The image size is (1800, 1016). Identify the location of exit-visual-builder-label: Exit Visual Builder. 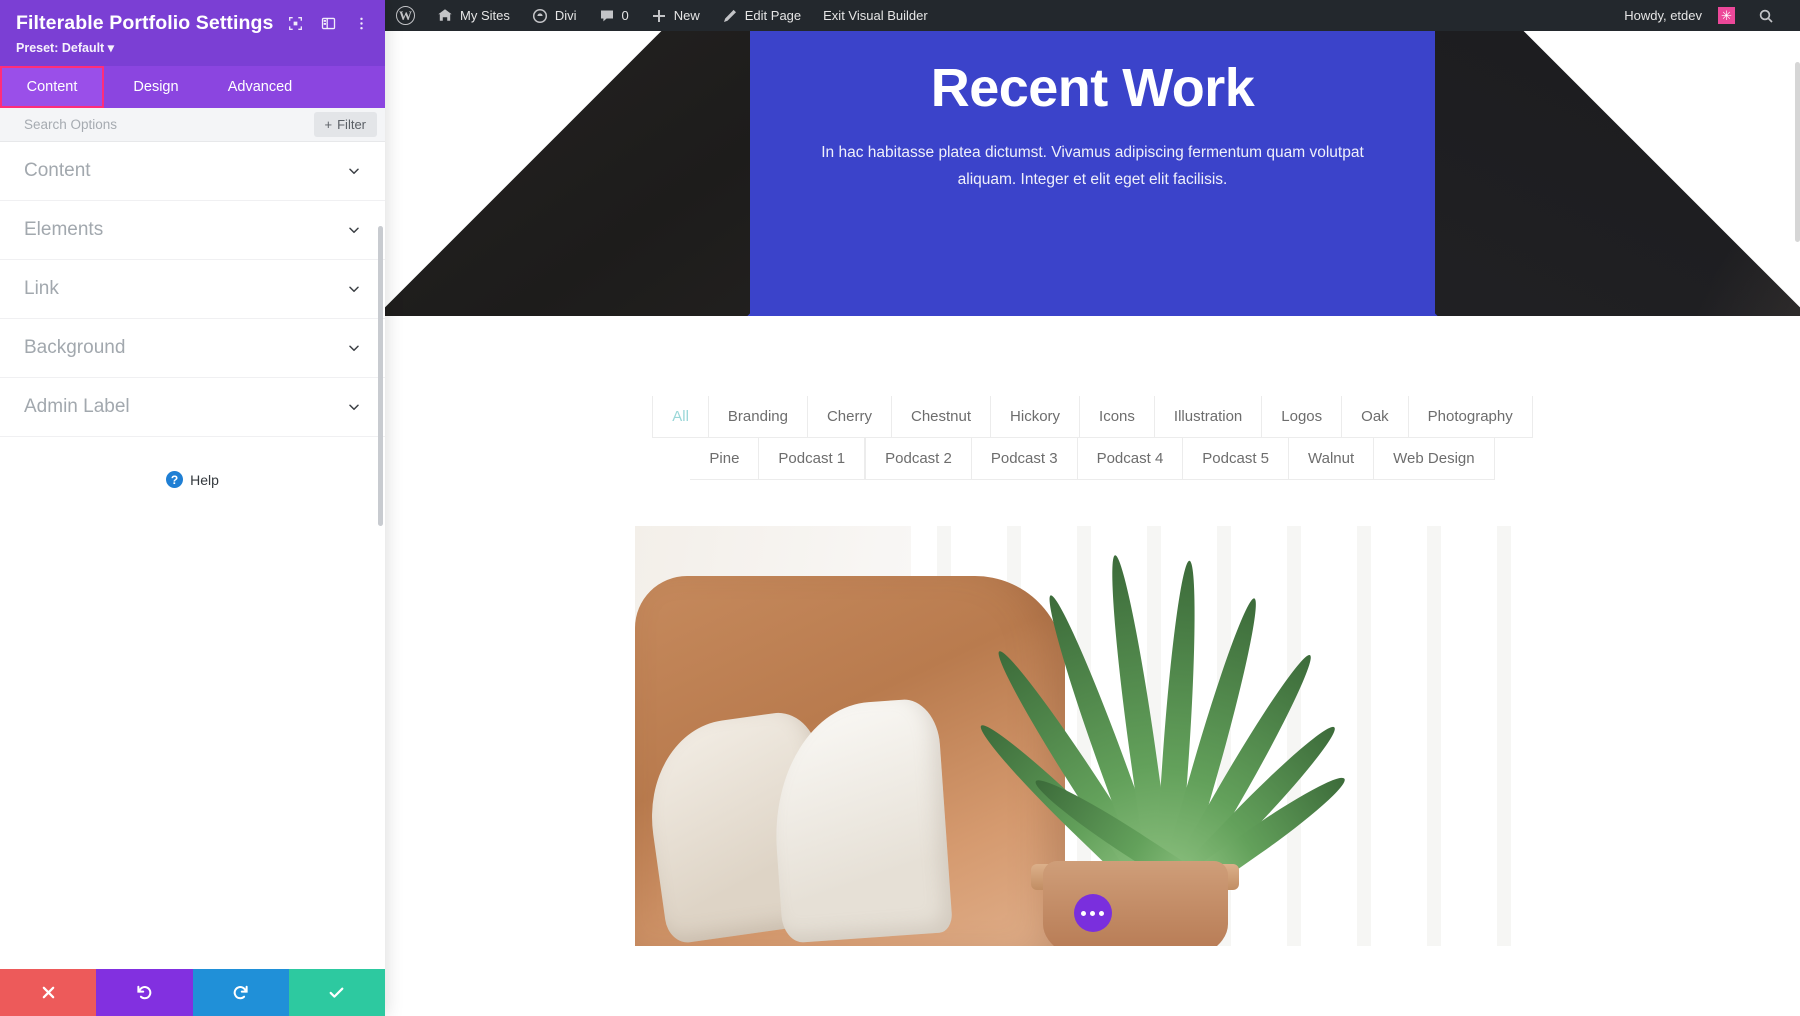
(875, 15).